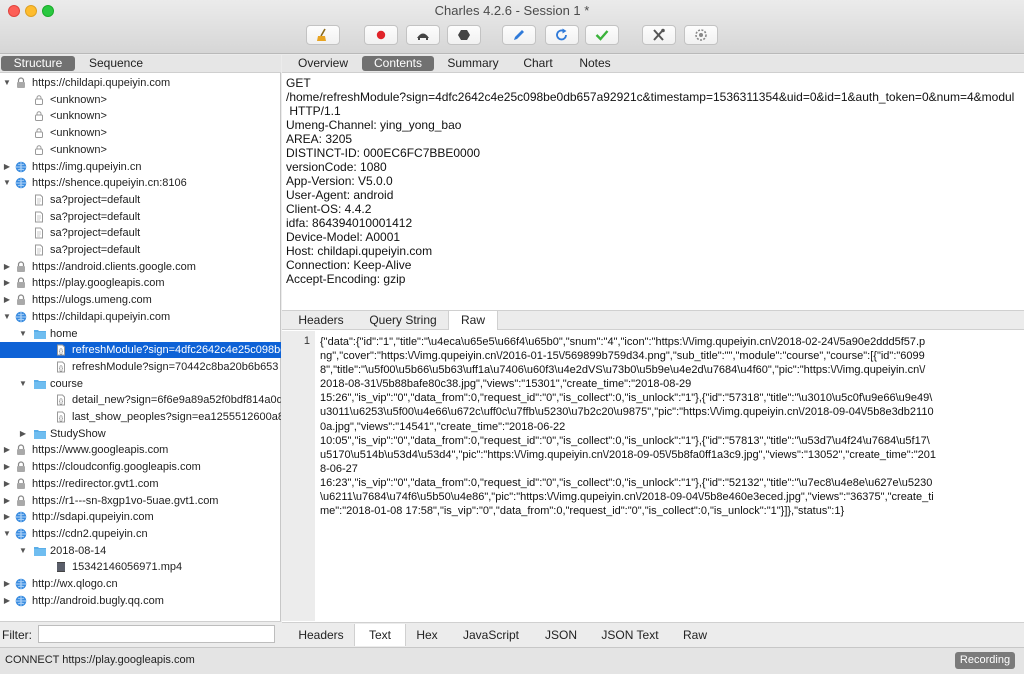  What do you see at coordinates (321, 320) in the screenshot?
I see `tab-request-headers: Headers` at bounding box center [321, 320].